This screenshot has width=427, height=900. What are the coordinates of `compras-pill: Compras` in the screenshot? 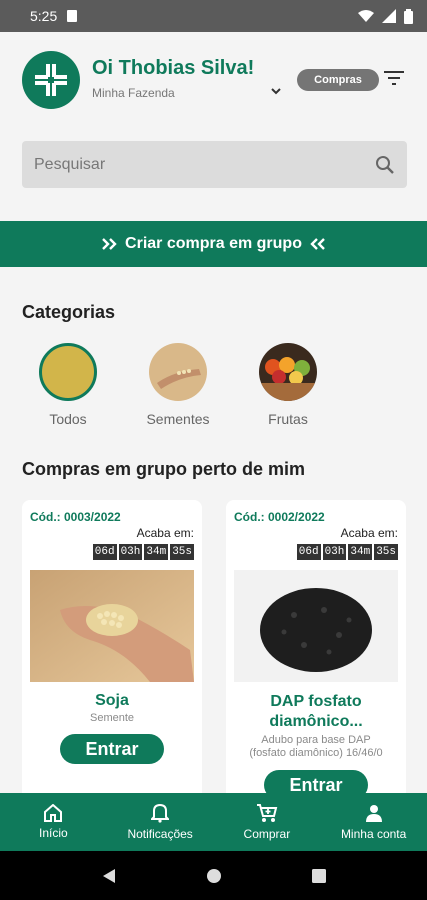 It's located at (338, 80).